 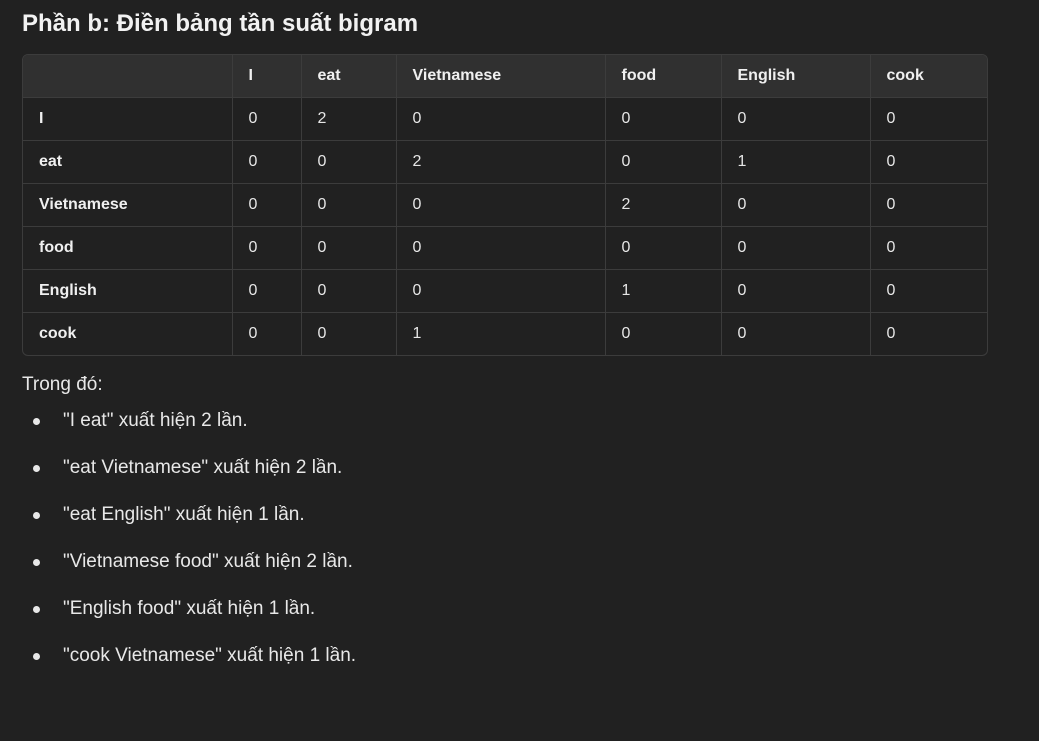 What do you see at coordinates (128, 162) in the screenshot?
I see `row-header: eat` at bounding box center [128, 162].